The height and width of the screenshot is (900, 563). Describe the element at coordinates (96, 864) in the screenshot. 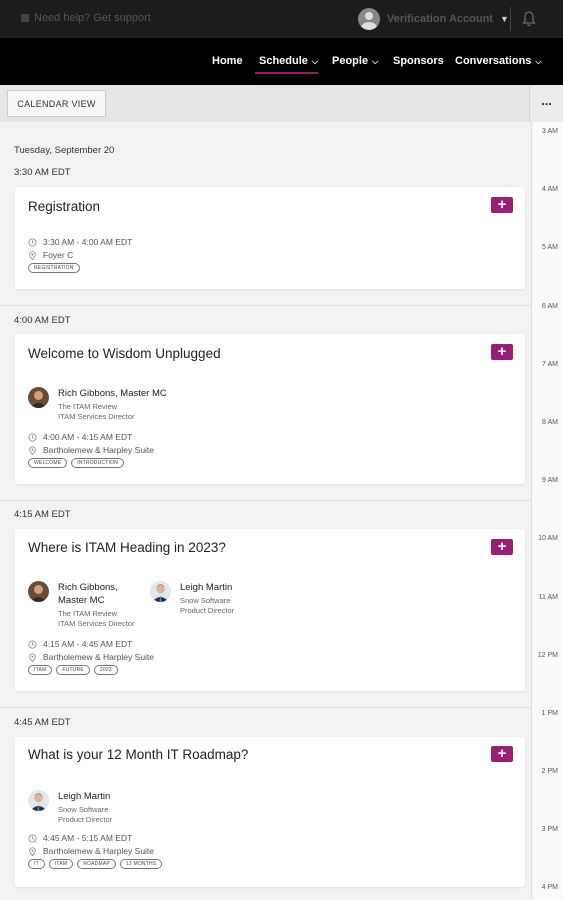

I see `tag: ROADMAP` at that location.